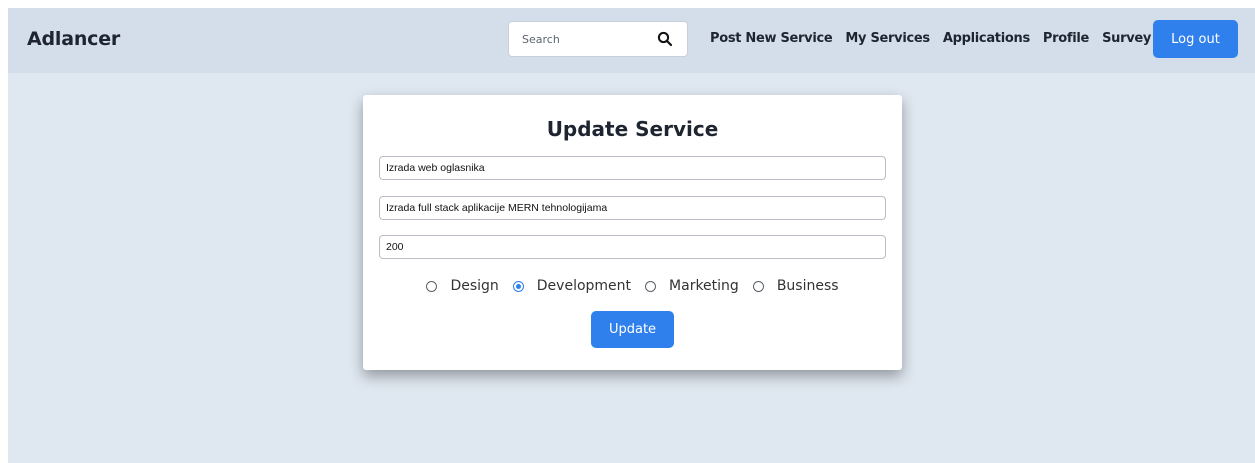 The width and height of the screenshot is (1255, 463). What do you see at coordinates (704, 286) in the screenshot?
I see `category-label-marketing: Marketing` at bounding box center [704, 286].